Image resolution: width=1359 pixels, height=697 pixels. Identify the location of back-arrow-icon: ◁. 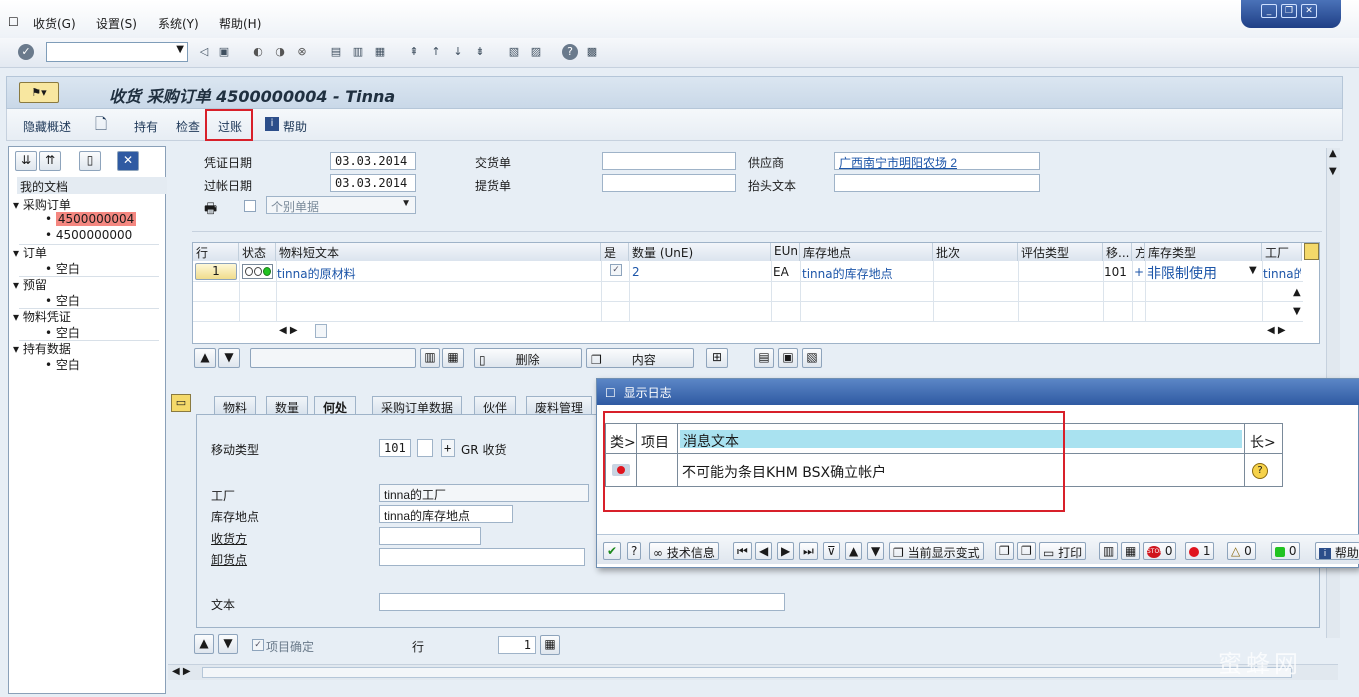
(204, 52).